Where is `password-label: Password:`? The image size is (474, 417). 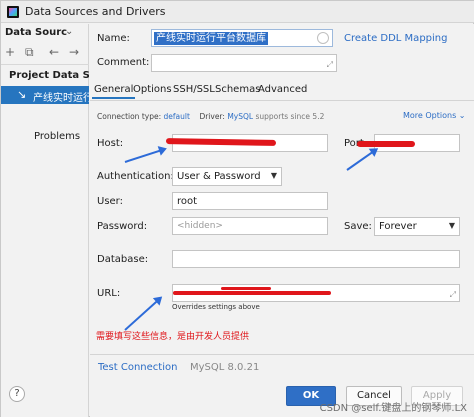
password-label: Password: is located at coordinates (122, 226).